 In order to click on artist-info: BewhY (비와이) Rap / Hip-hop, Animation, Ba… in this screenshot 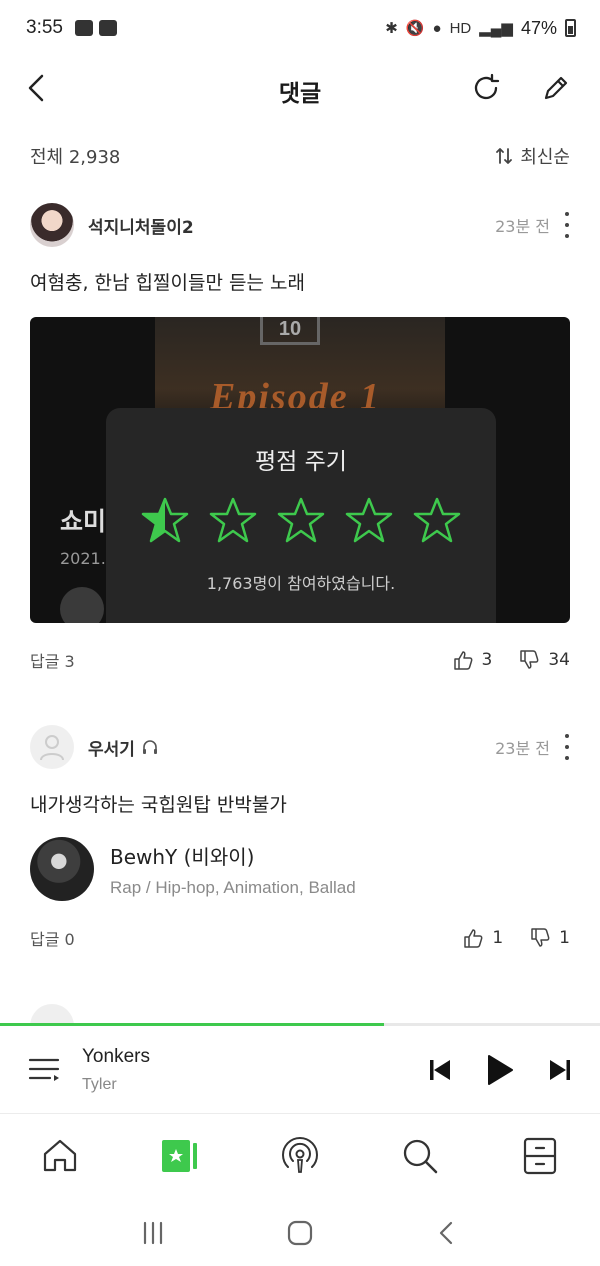, I will do `click(233, 869)`.